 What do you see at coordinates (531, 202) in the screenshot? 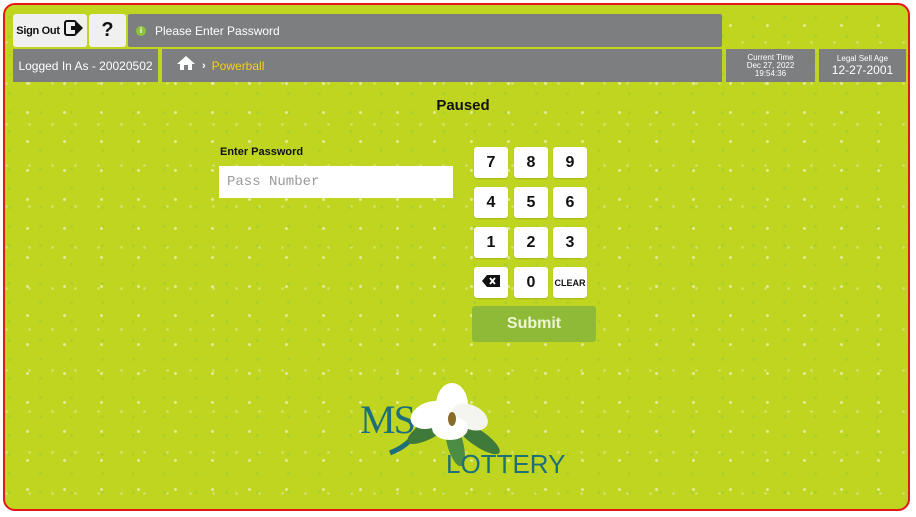
I see `key-5: 5` at bounding box center [531, 202].